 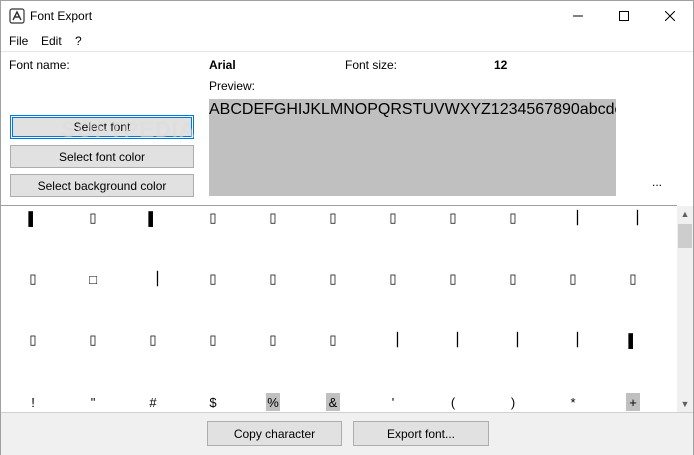 What do you see at coordinates (18, 41) in the screenshot?
I see `menu-file: File` at bounding box center [18, 41].